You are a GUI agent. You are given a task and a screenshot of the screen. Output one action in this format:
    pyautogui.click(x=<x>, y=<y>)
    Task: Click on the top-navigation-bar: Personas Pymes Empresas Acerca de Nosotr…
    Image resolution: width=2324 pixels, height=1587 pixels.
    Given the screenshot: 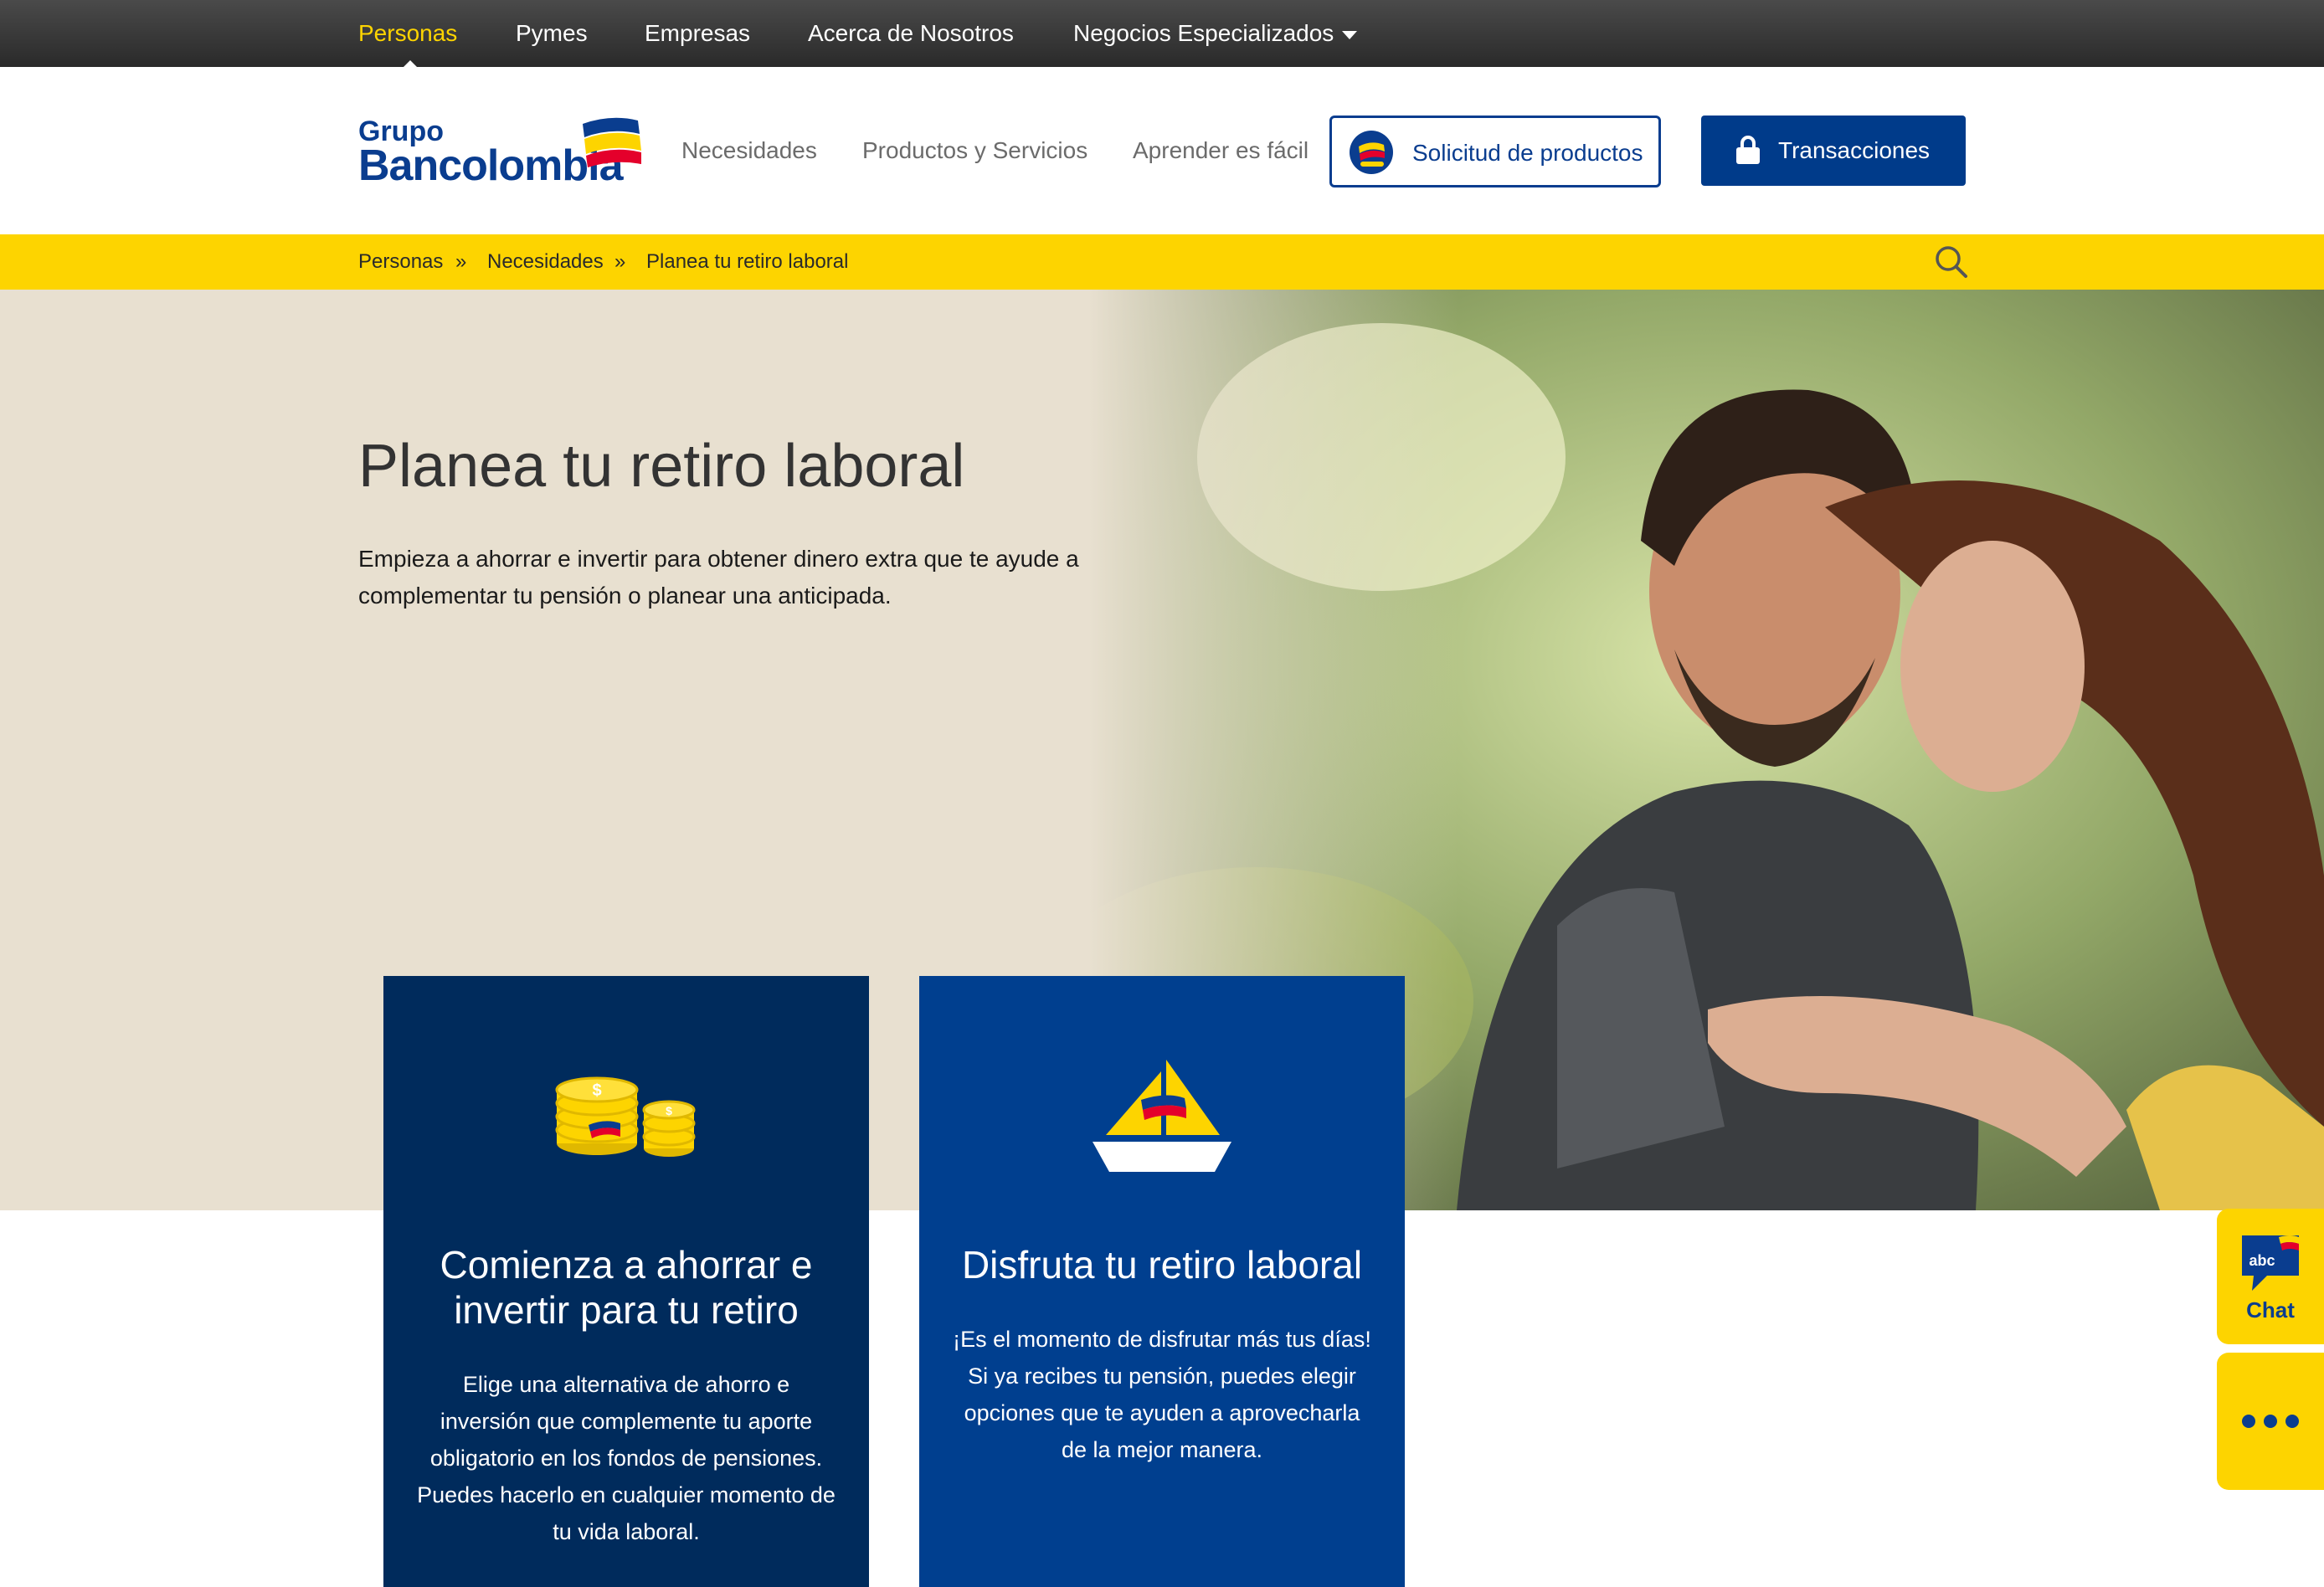 What is the action you would take?
    pyautogui.click(x=1162, y=34)
    